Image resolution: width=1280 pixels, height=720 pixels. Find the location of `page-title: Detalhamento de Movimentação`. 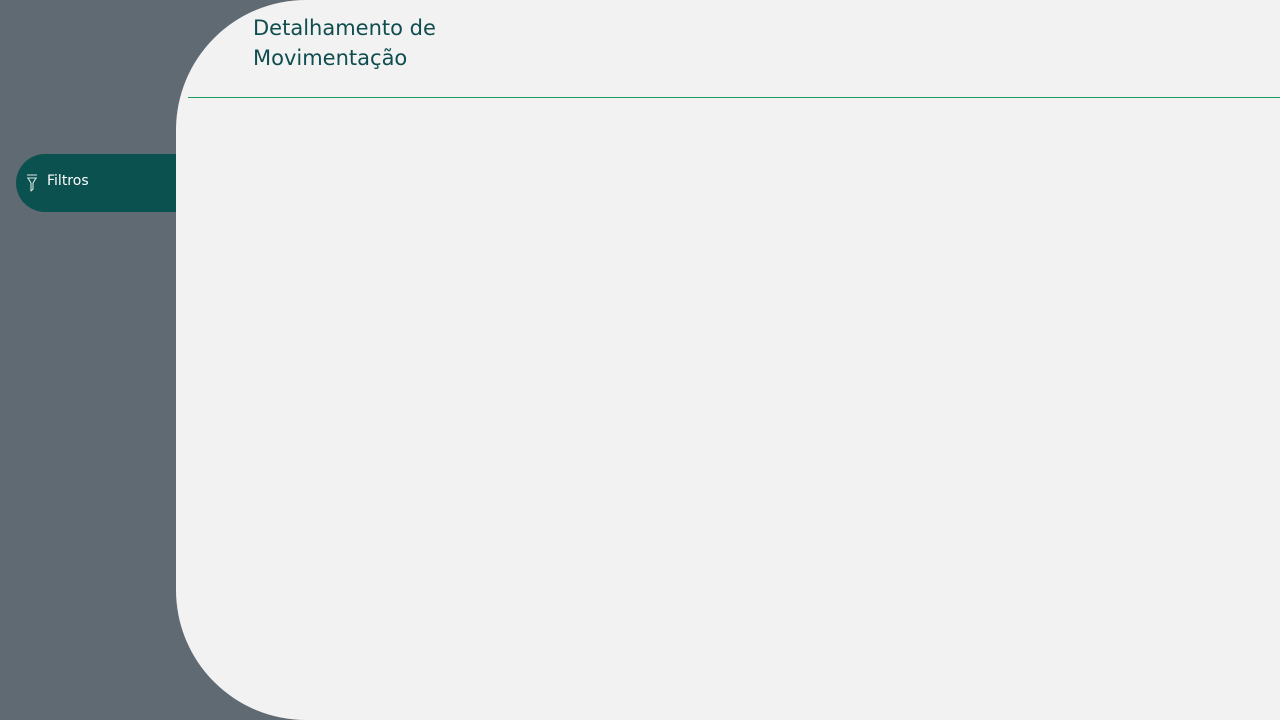

page-title: Detalhamento de Movimentação is located at coordinates (344, 43).